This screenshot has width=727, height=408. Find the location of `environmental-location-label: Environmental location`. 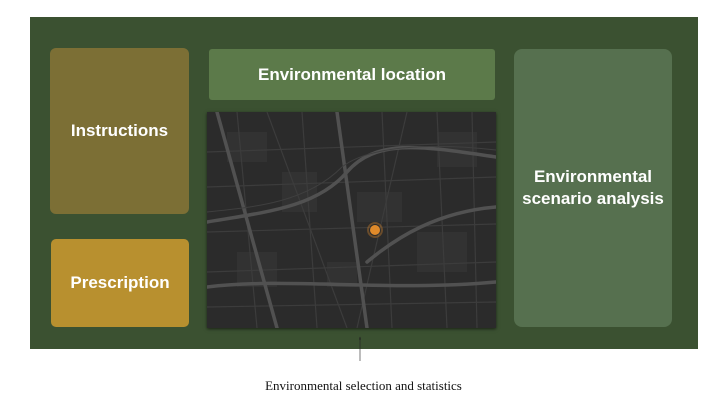

environmental-location-label: Environmental location is located at coordinates (352, 74).